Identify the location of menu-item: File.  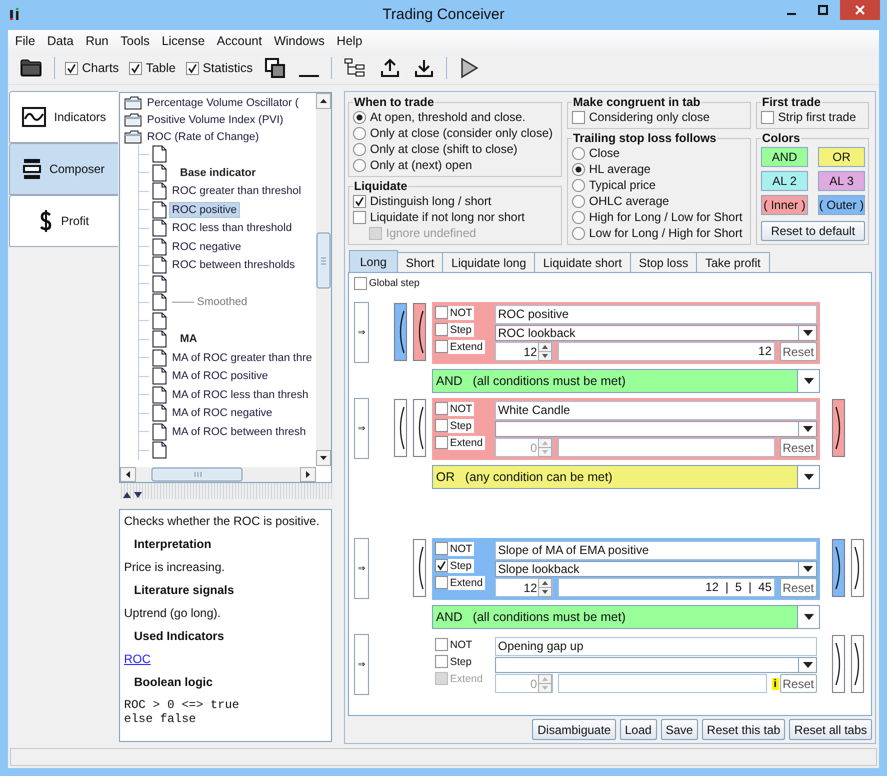
(25, 41).